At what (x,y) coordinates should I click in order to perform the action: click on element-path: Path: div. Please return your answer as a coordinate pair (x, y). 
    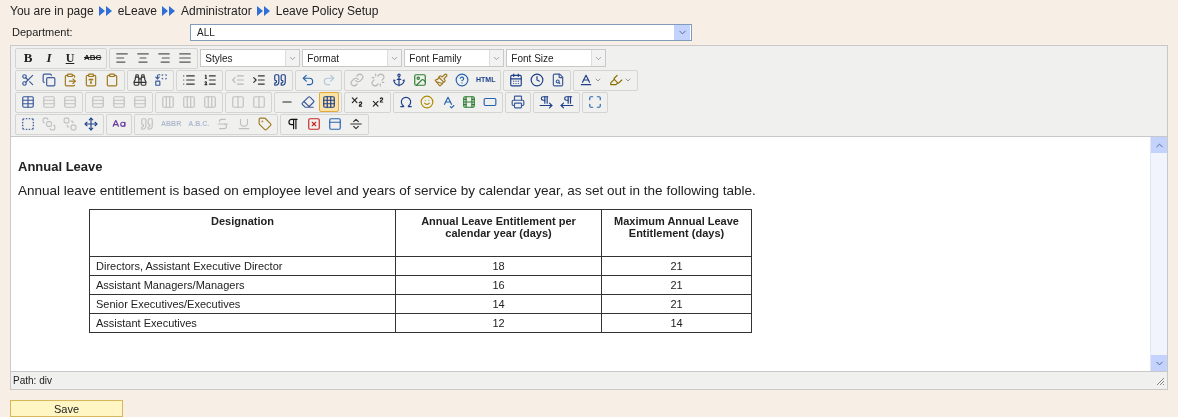
    Looking at the image, I should click on (32, 381).